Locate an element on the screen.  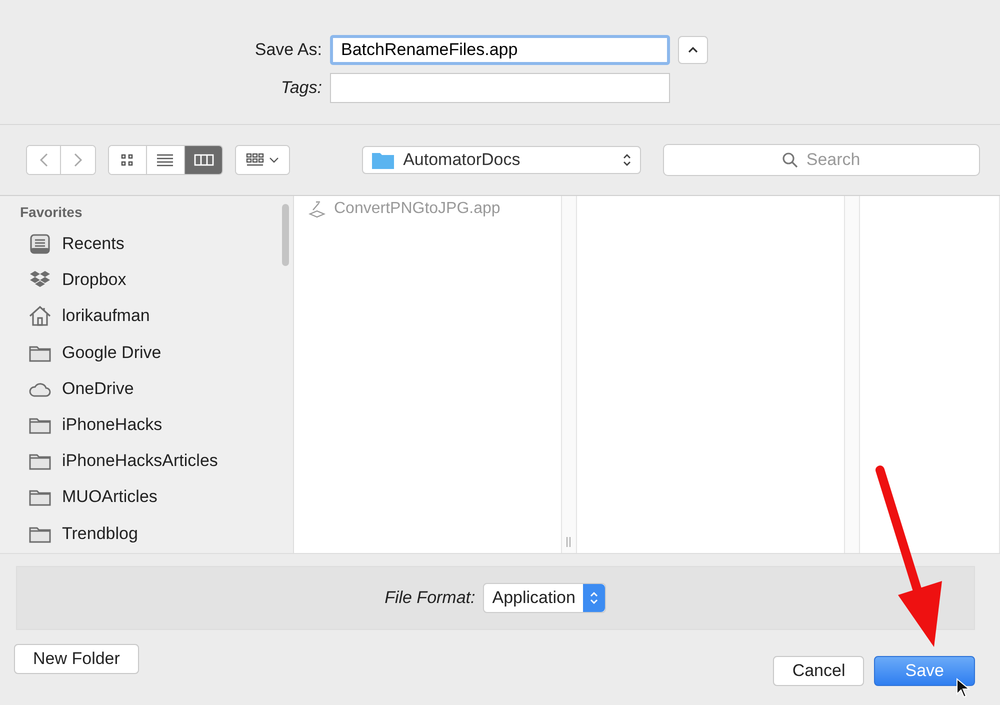
columns-view-icon is located at coordinates (204, 160).